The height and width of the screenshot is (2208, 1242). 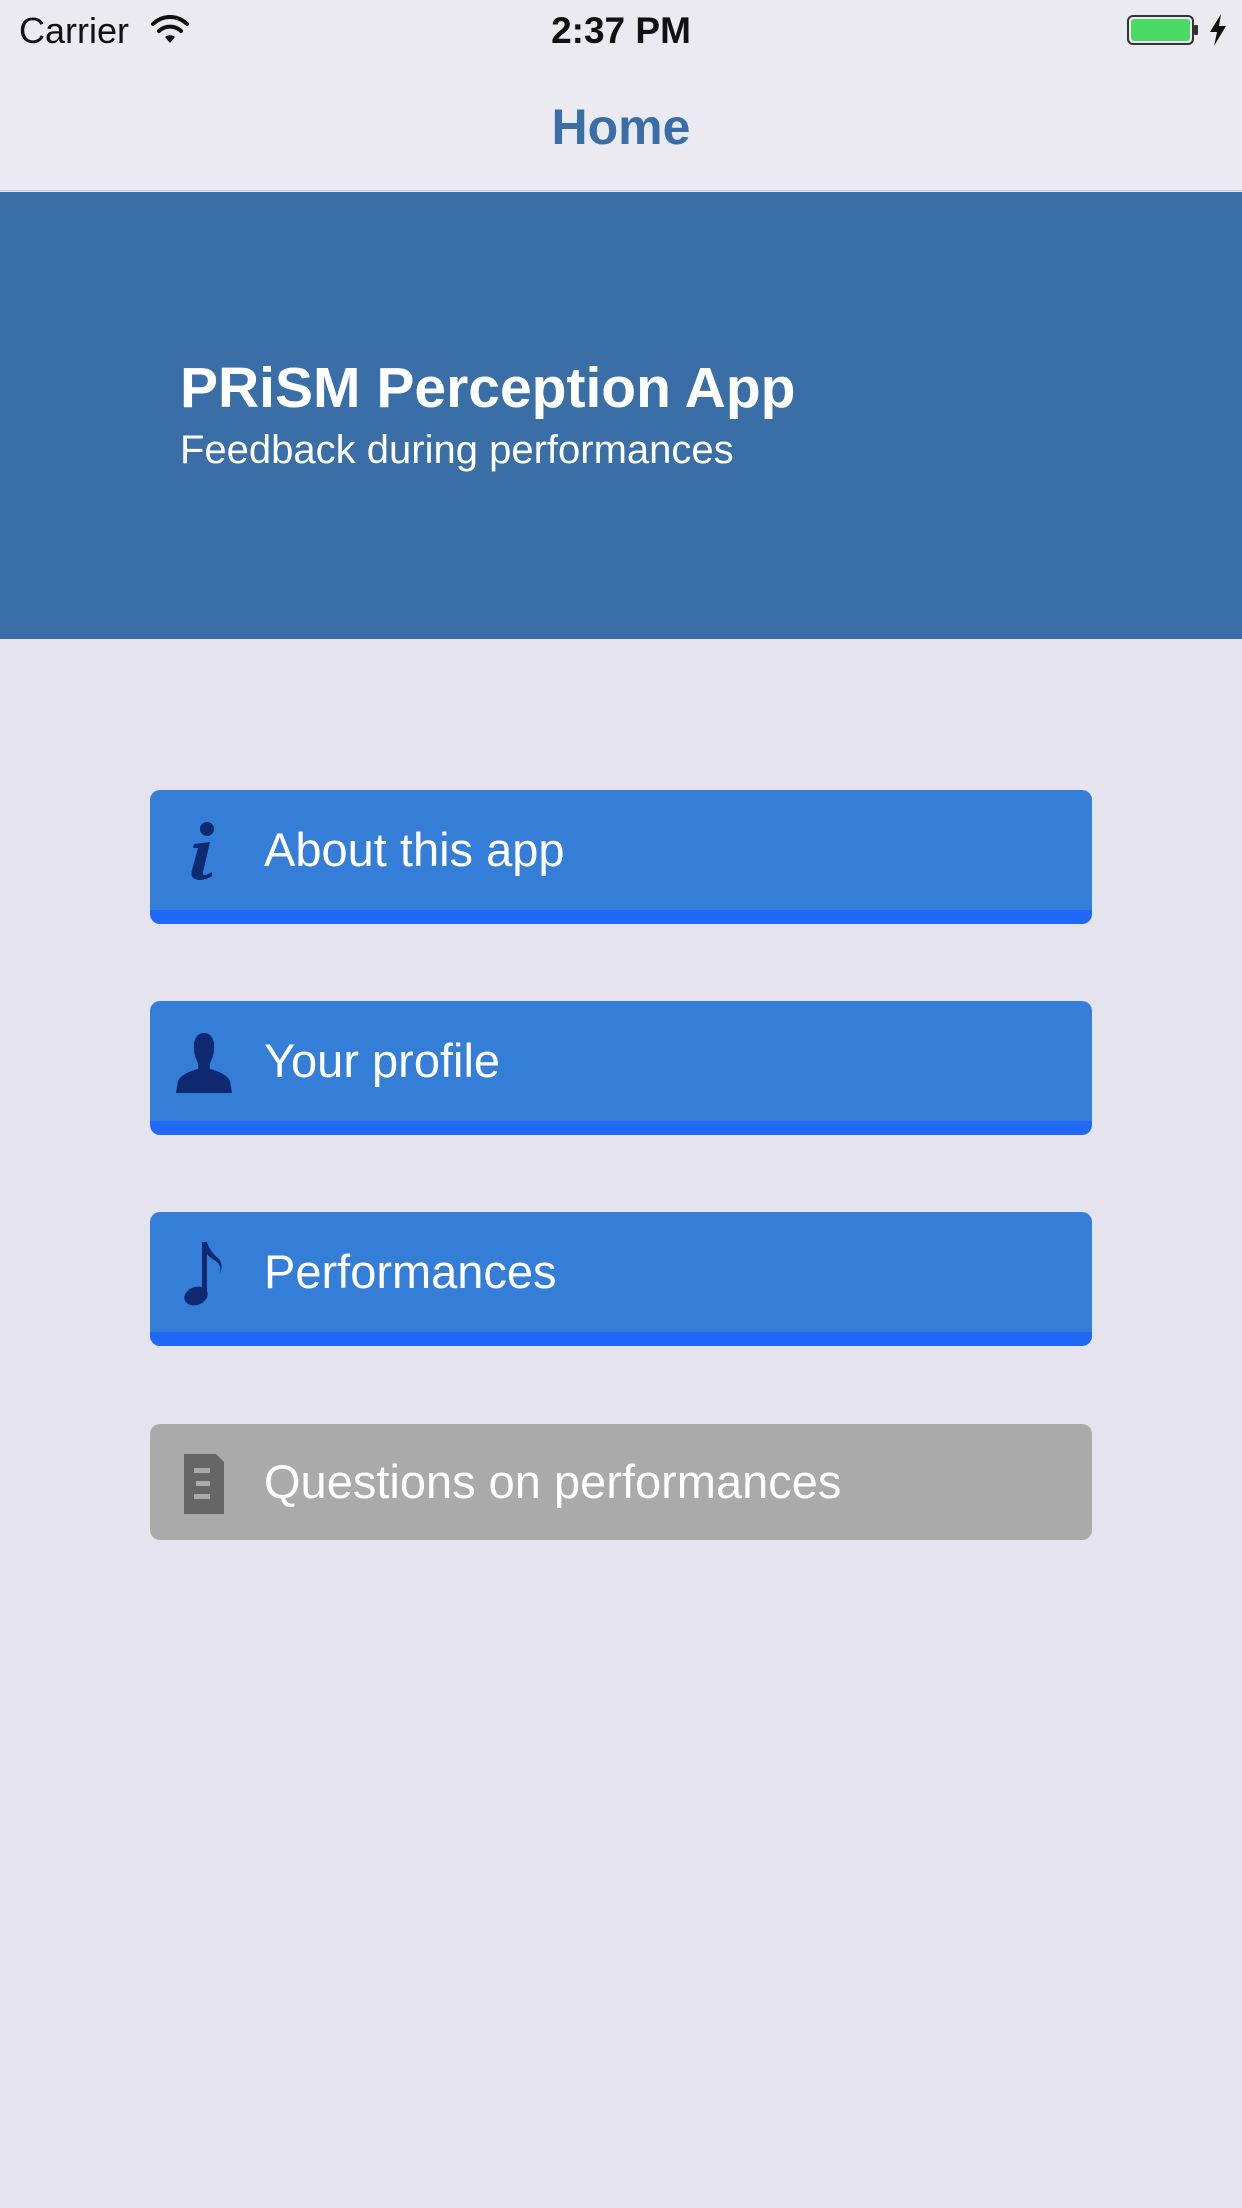 I want to click on music-note-icon, so click(x=203, y=1274).